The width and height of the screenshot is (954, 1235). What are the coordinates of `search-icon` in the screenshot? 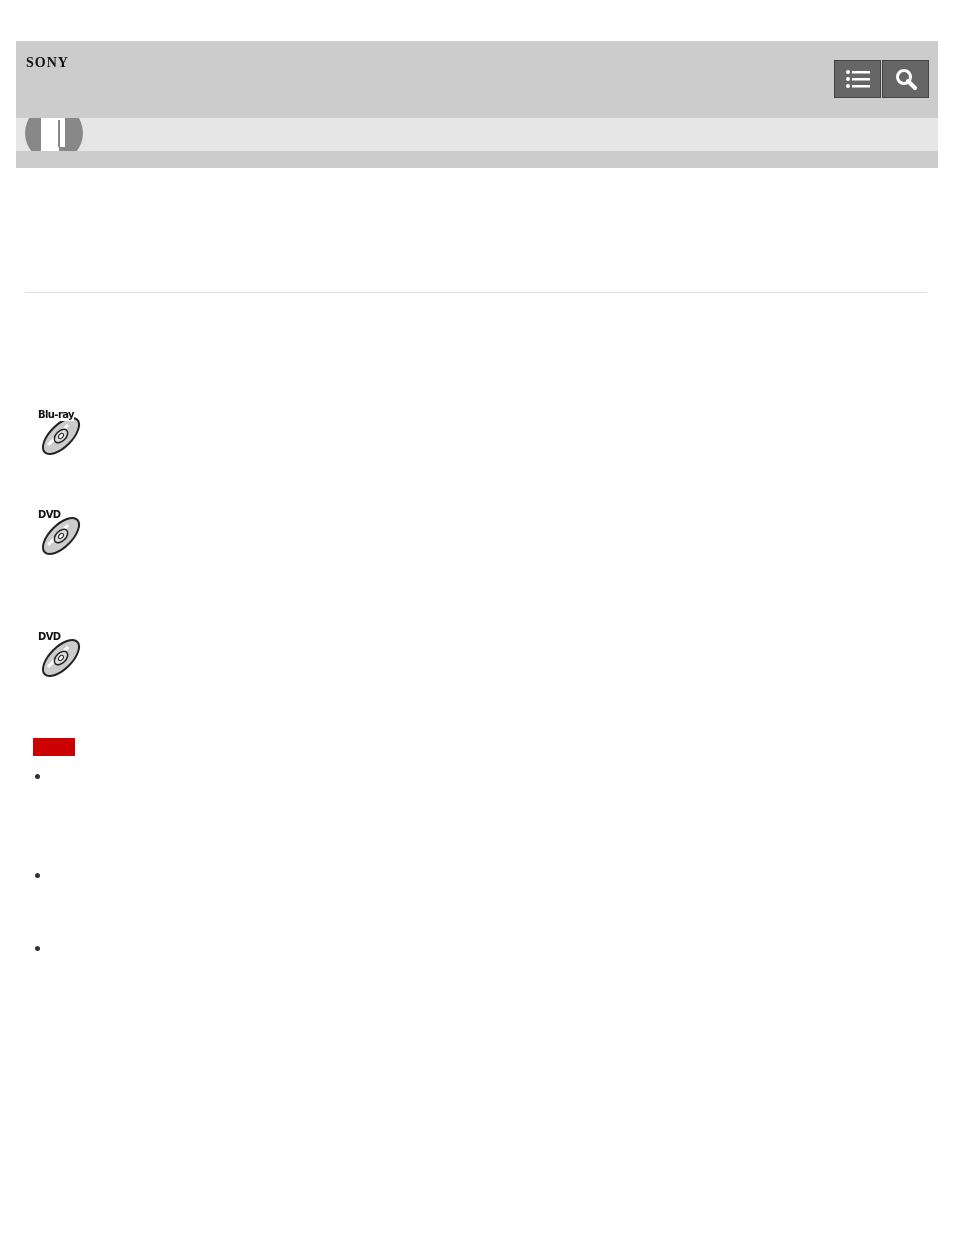 It's located at (905, 79).